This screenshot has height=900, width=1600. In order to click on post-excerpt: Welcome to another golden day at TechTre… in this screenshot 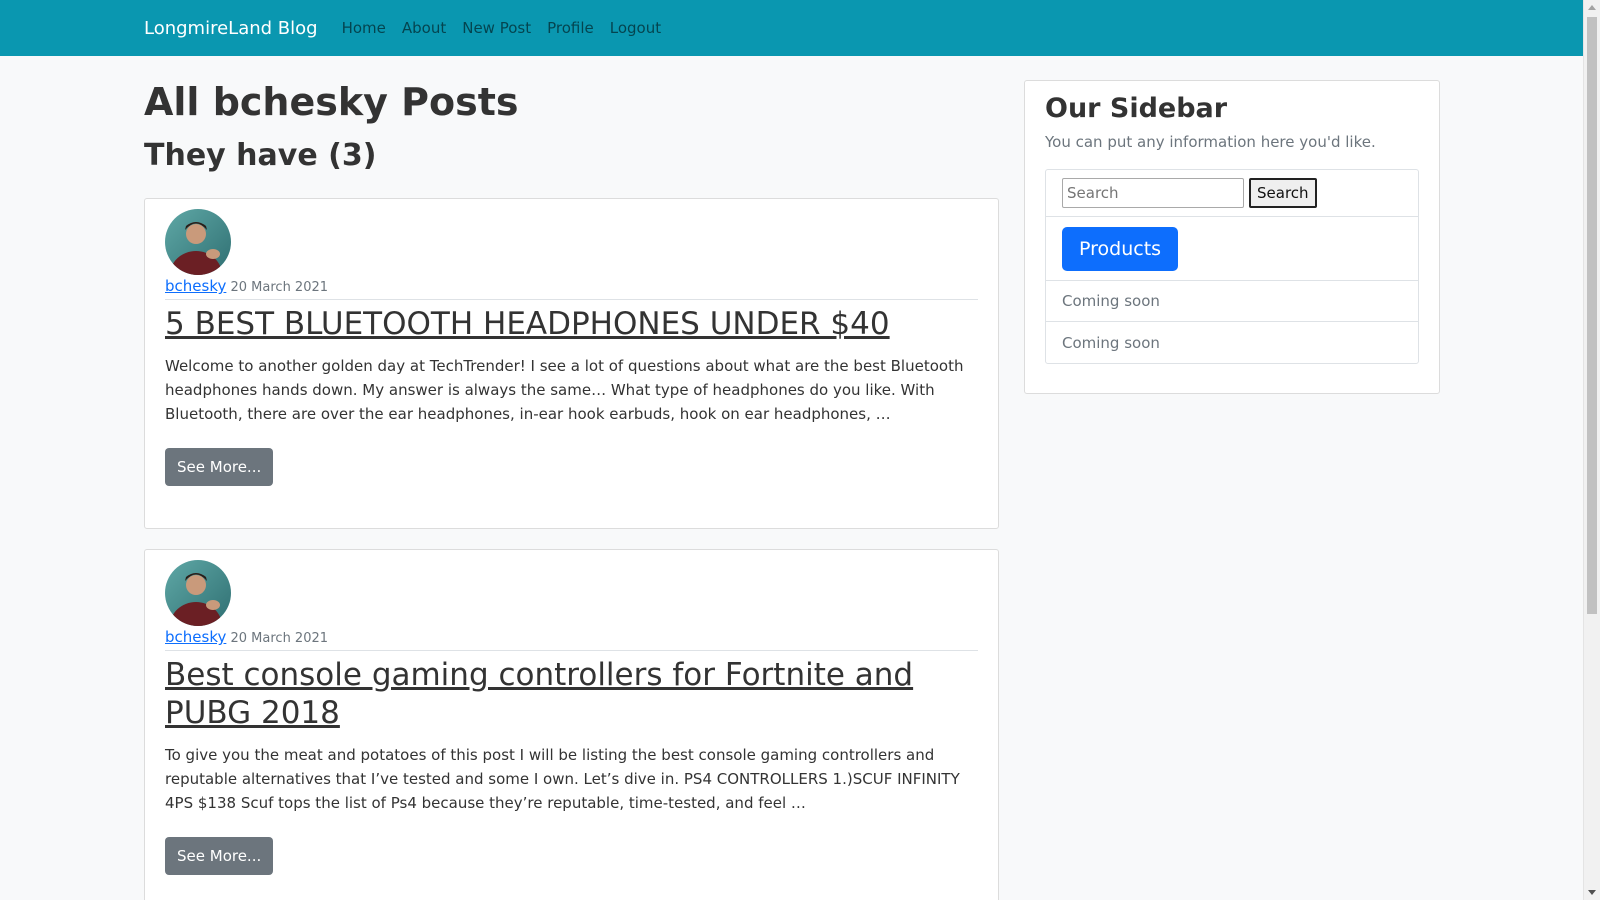, I will do `click(564, 389)`.